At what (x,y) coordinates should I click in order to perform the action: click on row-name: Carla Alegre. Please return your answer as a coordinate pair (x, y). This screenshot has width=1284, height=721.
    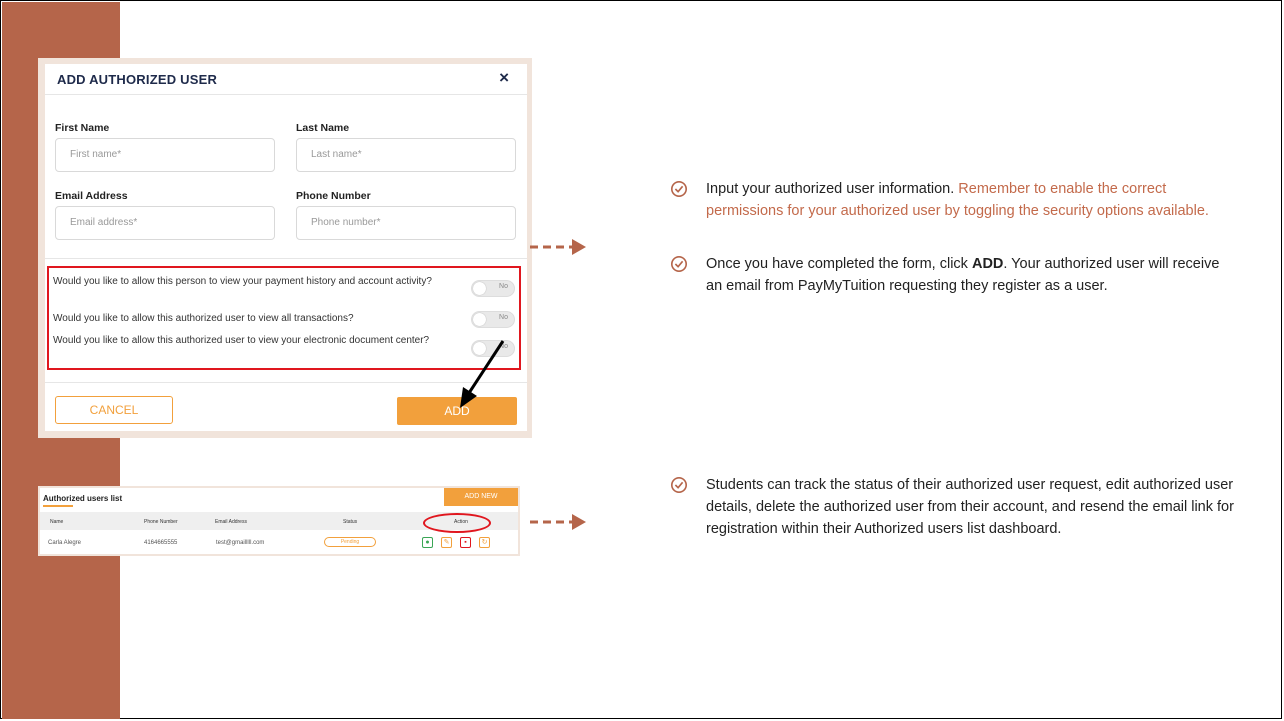
    Looking at the image, I should click on (65, 543).